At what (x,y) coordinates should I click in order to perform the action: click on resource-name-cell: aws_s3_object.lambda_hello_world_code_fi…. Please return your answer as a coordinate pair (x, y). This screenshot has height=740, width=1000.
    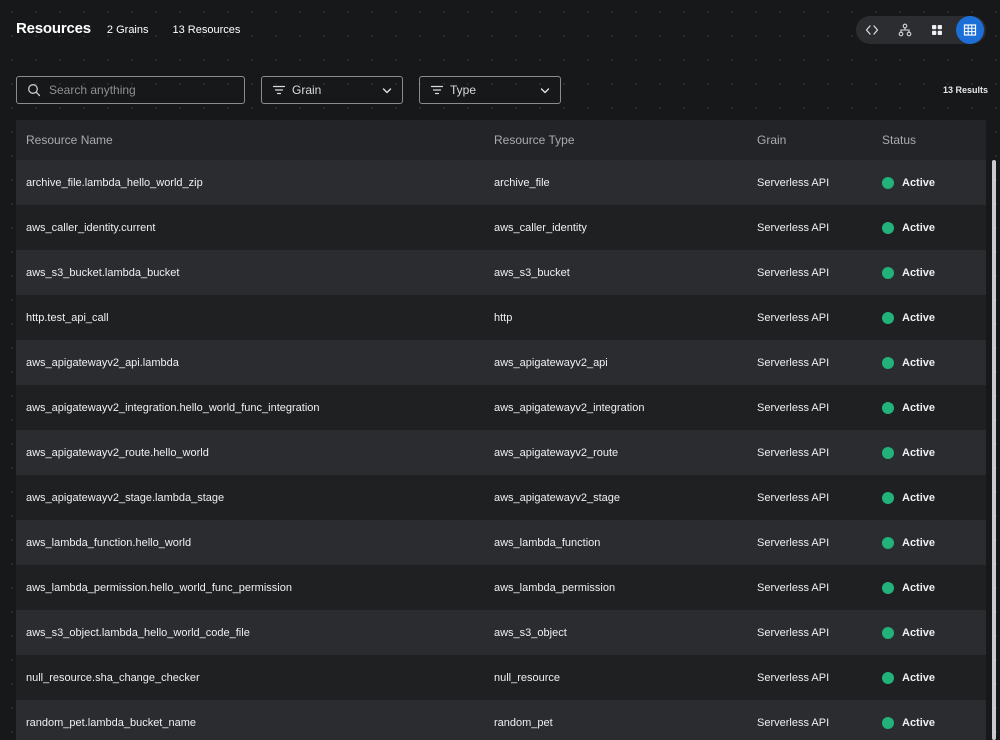
    Looking at the image, I should click on (138, 632).